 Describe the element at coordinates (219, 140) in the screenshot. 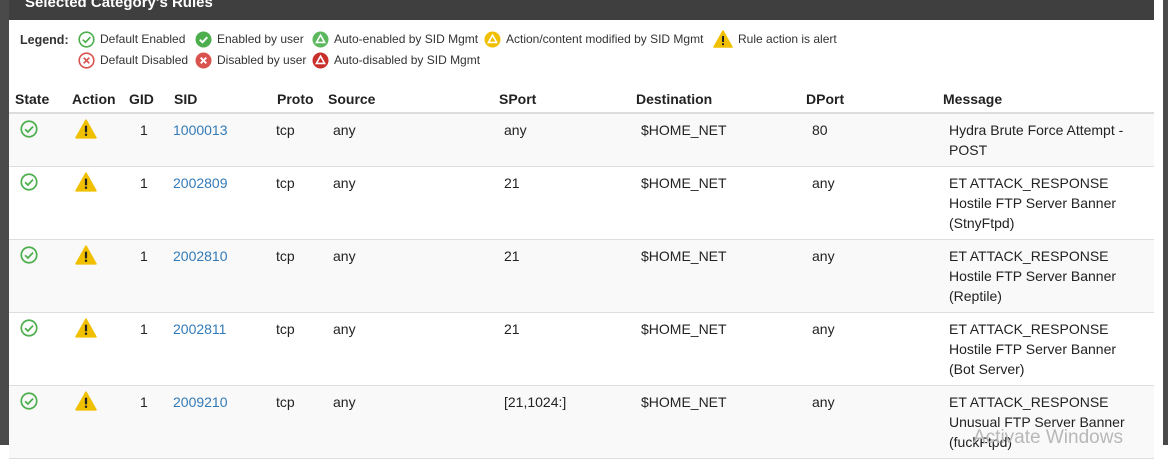

I see `sid-link: 1000013` at that location.